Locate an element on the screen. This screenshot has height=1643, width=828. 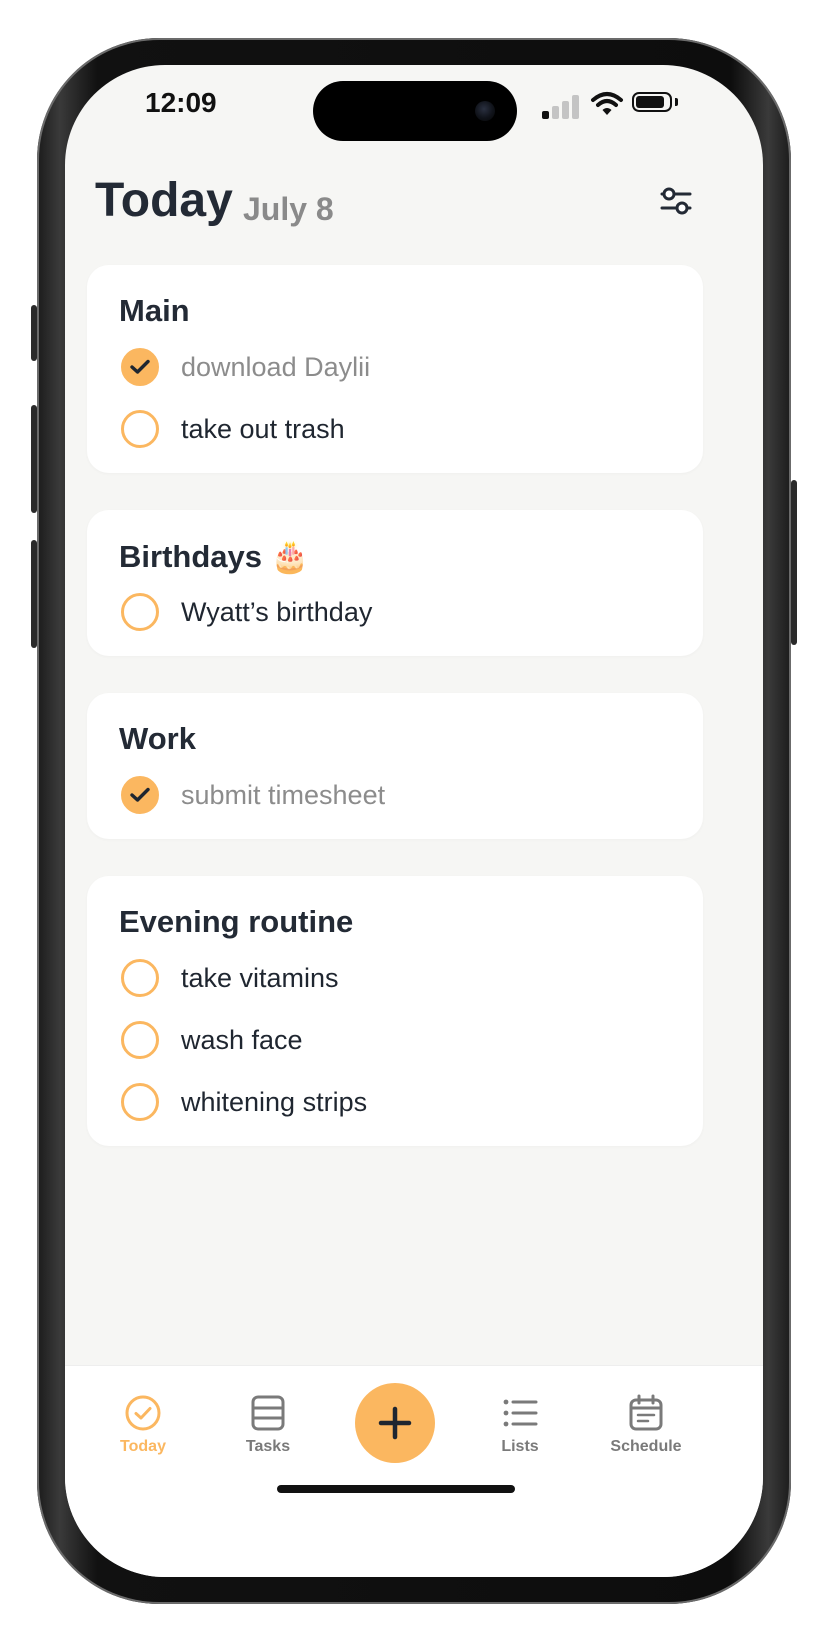
card-work: Work submit timesheet is located at coordinates (395, 766).